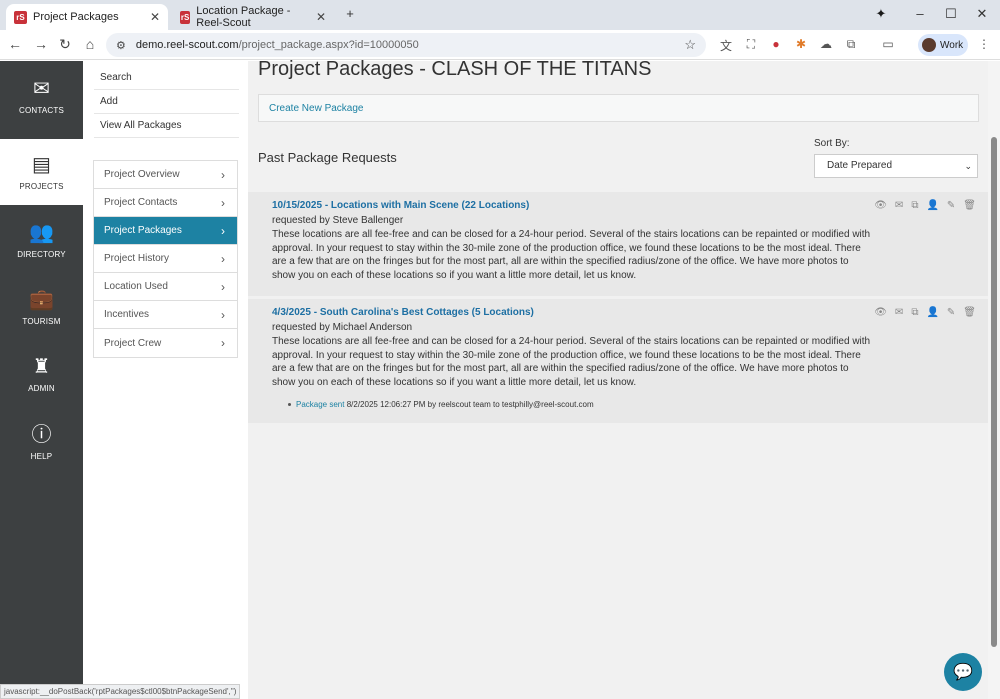 The height and width of the screenshot is (699, 1000). Describe the element at coordinates (832, 143) in the screenshot. I see `sort-by-label: Sort By:` at that location.